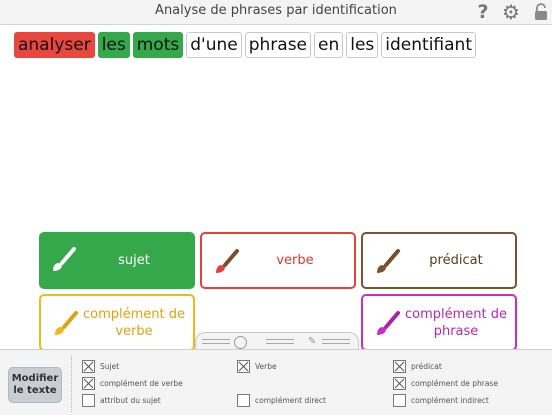 The image size is (552, 415). What do you see at coordinates (456, 260) in the screenshot?
I see `category-label: prédicat` at bounding box center [456, 260].